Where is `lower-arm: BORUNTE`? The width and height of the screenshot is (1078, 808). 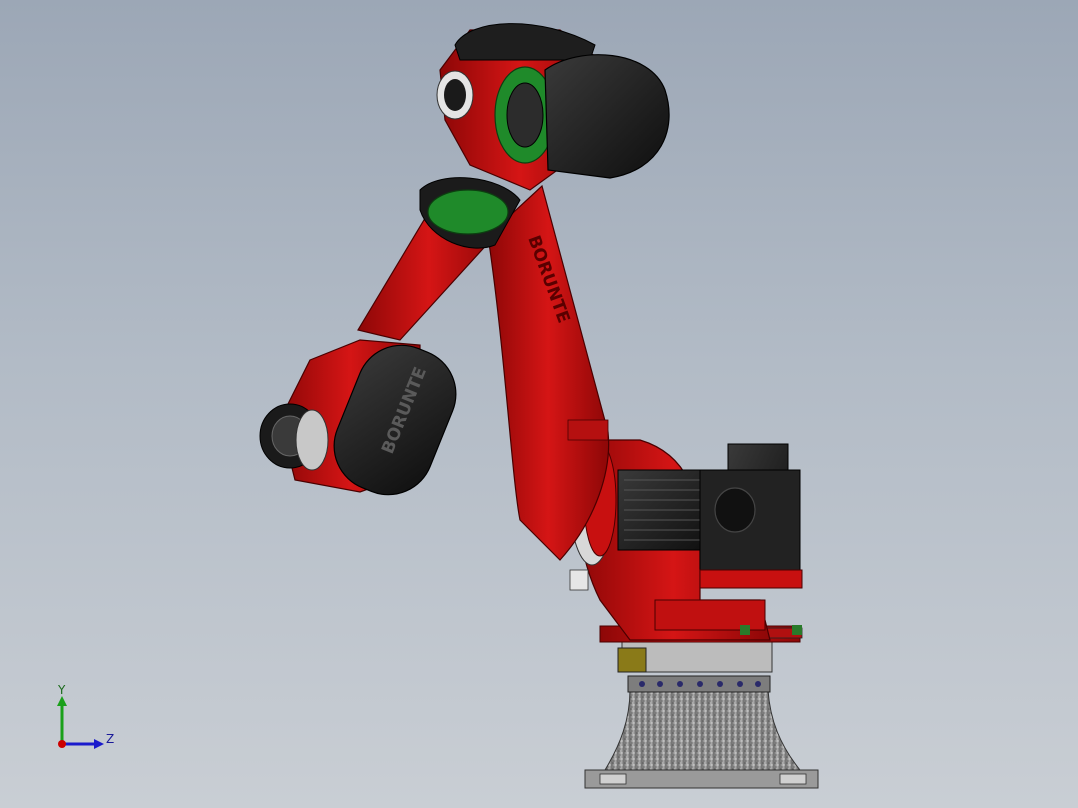
lower-arm: BORUNTE is located at coordinates (548, 372).